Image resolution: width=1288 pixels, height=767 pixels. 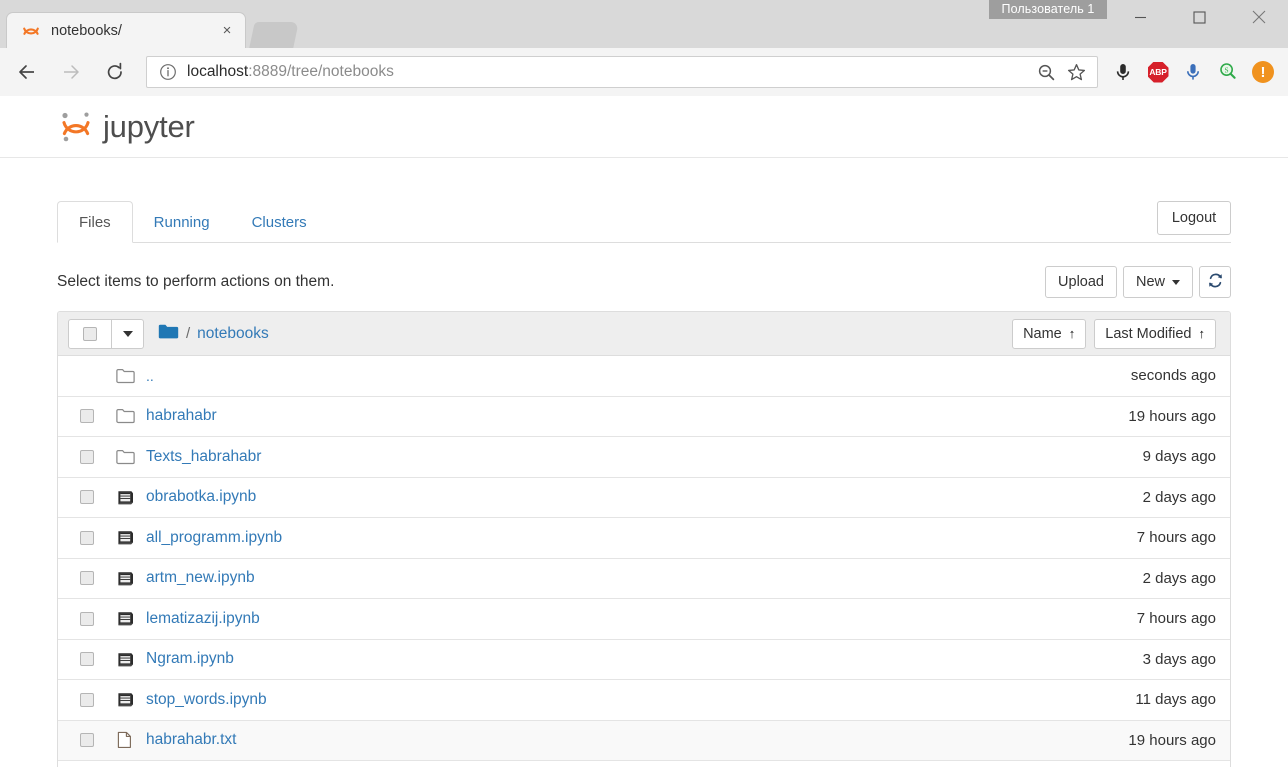 I want to click on file-list-header-left: / notebooks, so click(x=168, y=333).